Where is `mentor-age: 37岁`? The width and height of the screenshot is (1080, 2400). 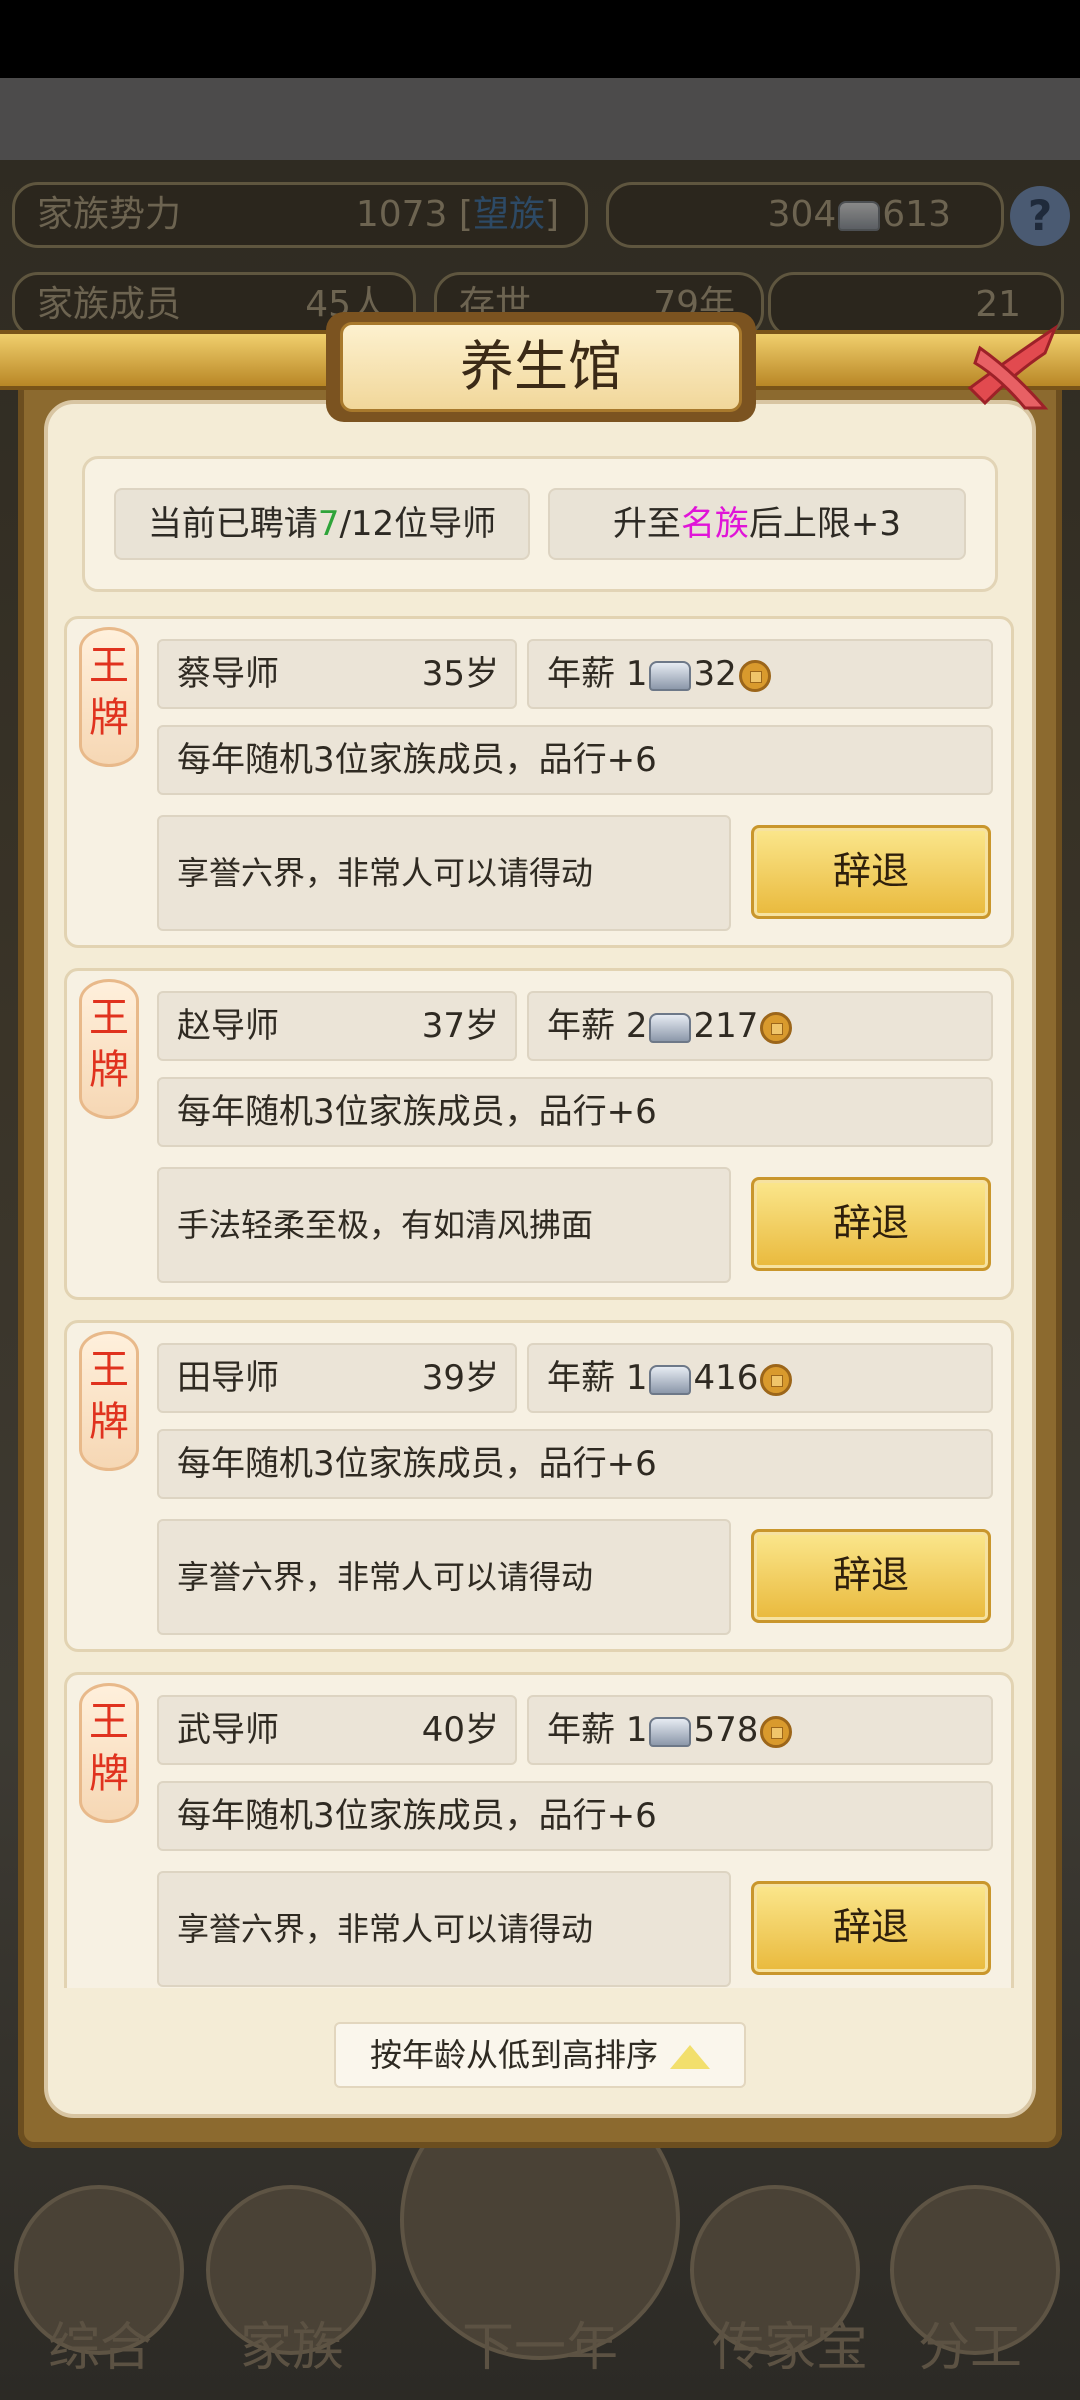
mentor-age: 37岁 is located at coordinates (460, 1026).